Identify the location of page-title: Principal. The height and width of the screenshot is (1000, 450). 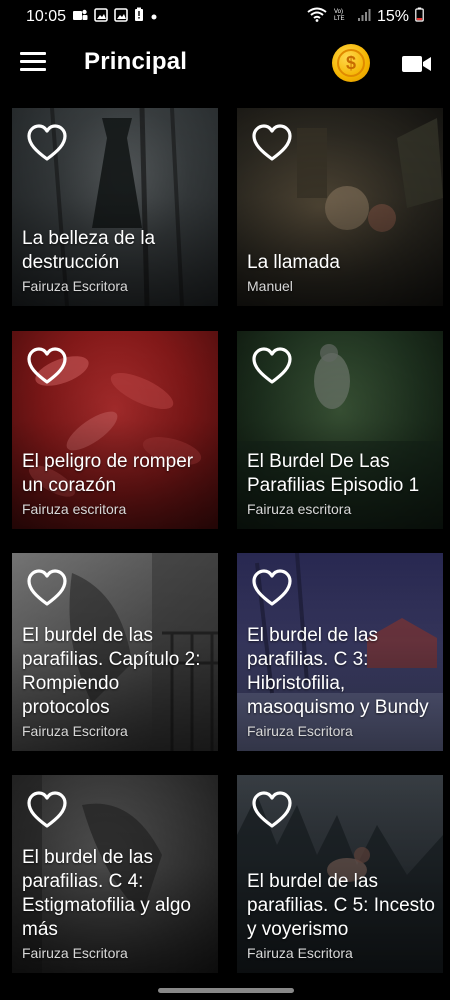
(136, 61).